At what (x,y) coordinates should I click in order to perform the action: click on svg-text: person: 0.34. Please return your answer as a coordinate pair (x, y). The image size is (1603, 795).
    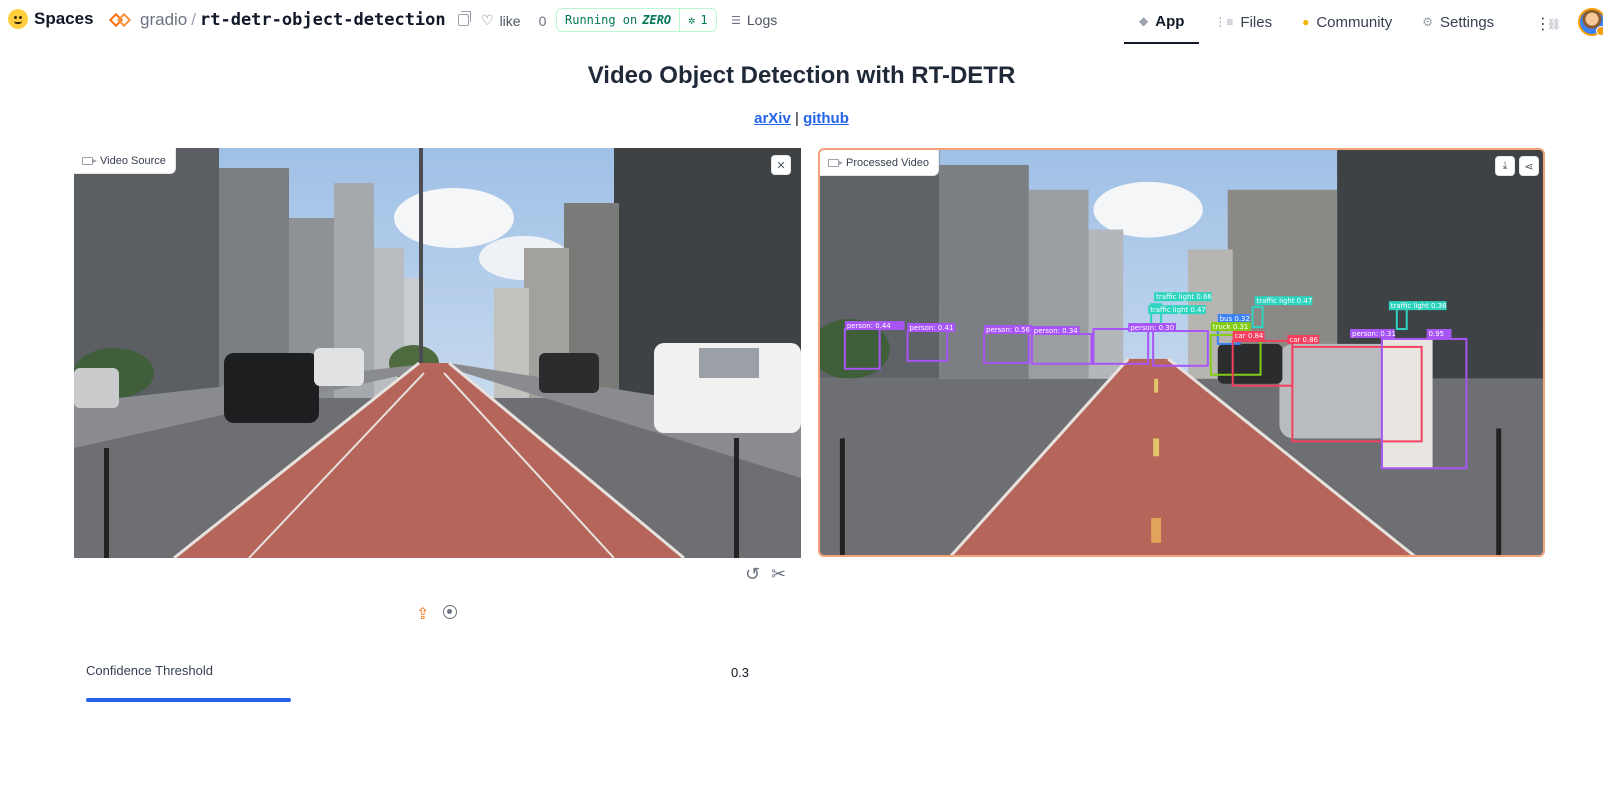
    Looking at the image, I should click on (1056, 331).